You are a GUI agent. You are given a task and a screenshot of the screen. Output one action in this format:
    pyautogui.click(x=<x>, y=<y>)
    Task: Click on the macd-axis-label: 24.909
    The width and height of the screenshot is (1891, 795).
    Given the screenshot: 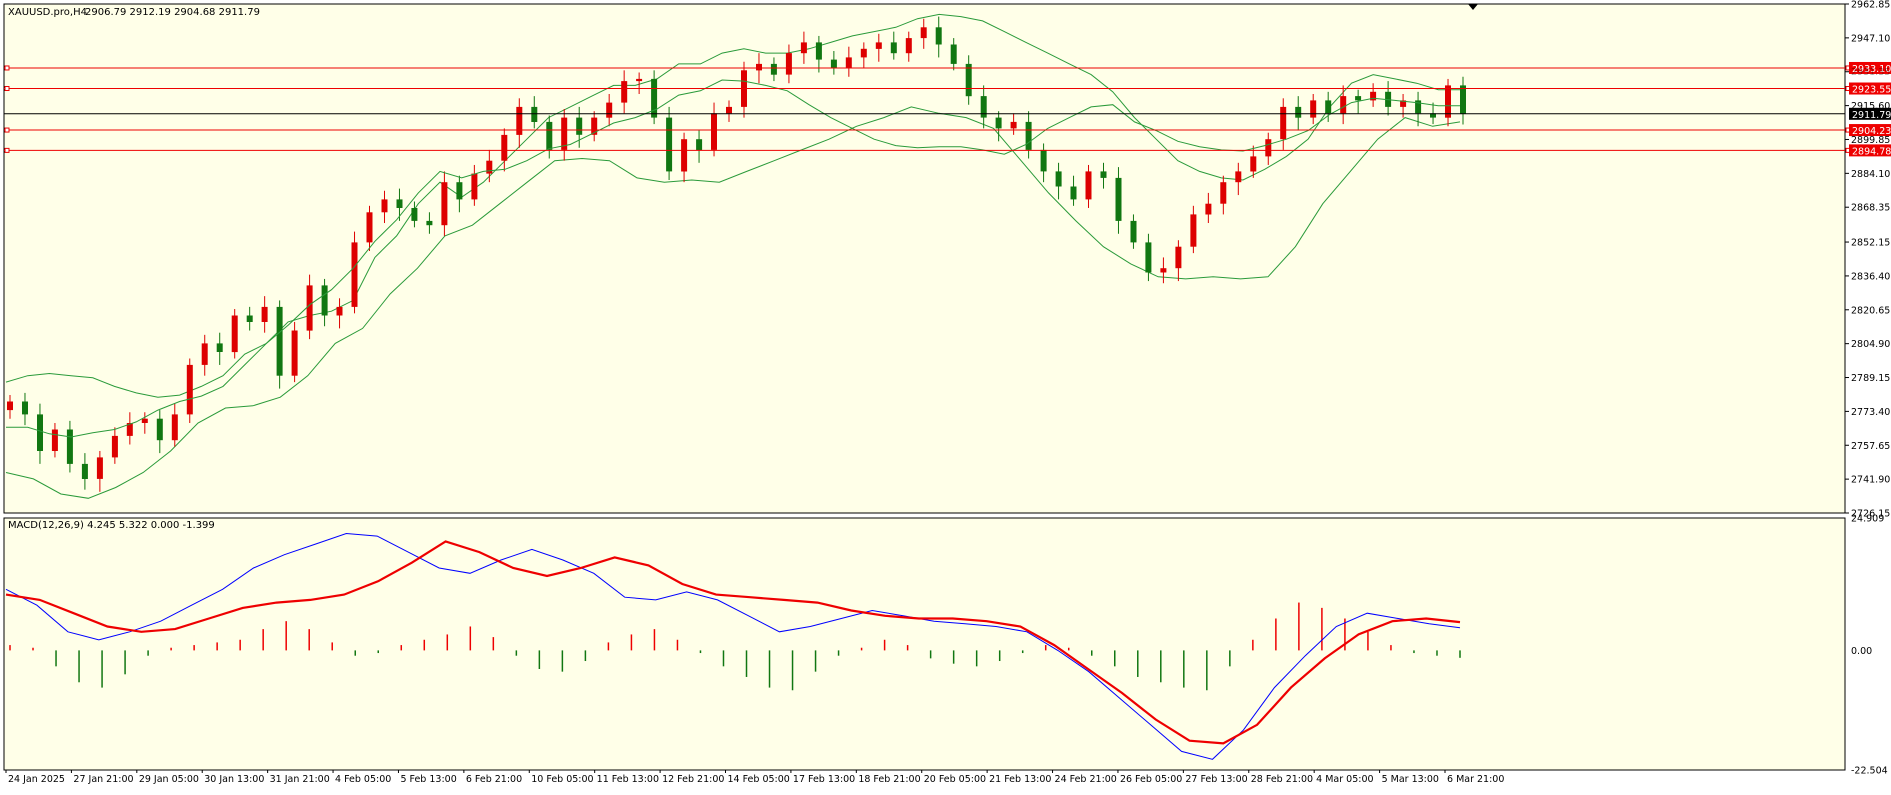 What is the action you would take?
    pyautogui.click(x=1867, y=519)
    